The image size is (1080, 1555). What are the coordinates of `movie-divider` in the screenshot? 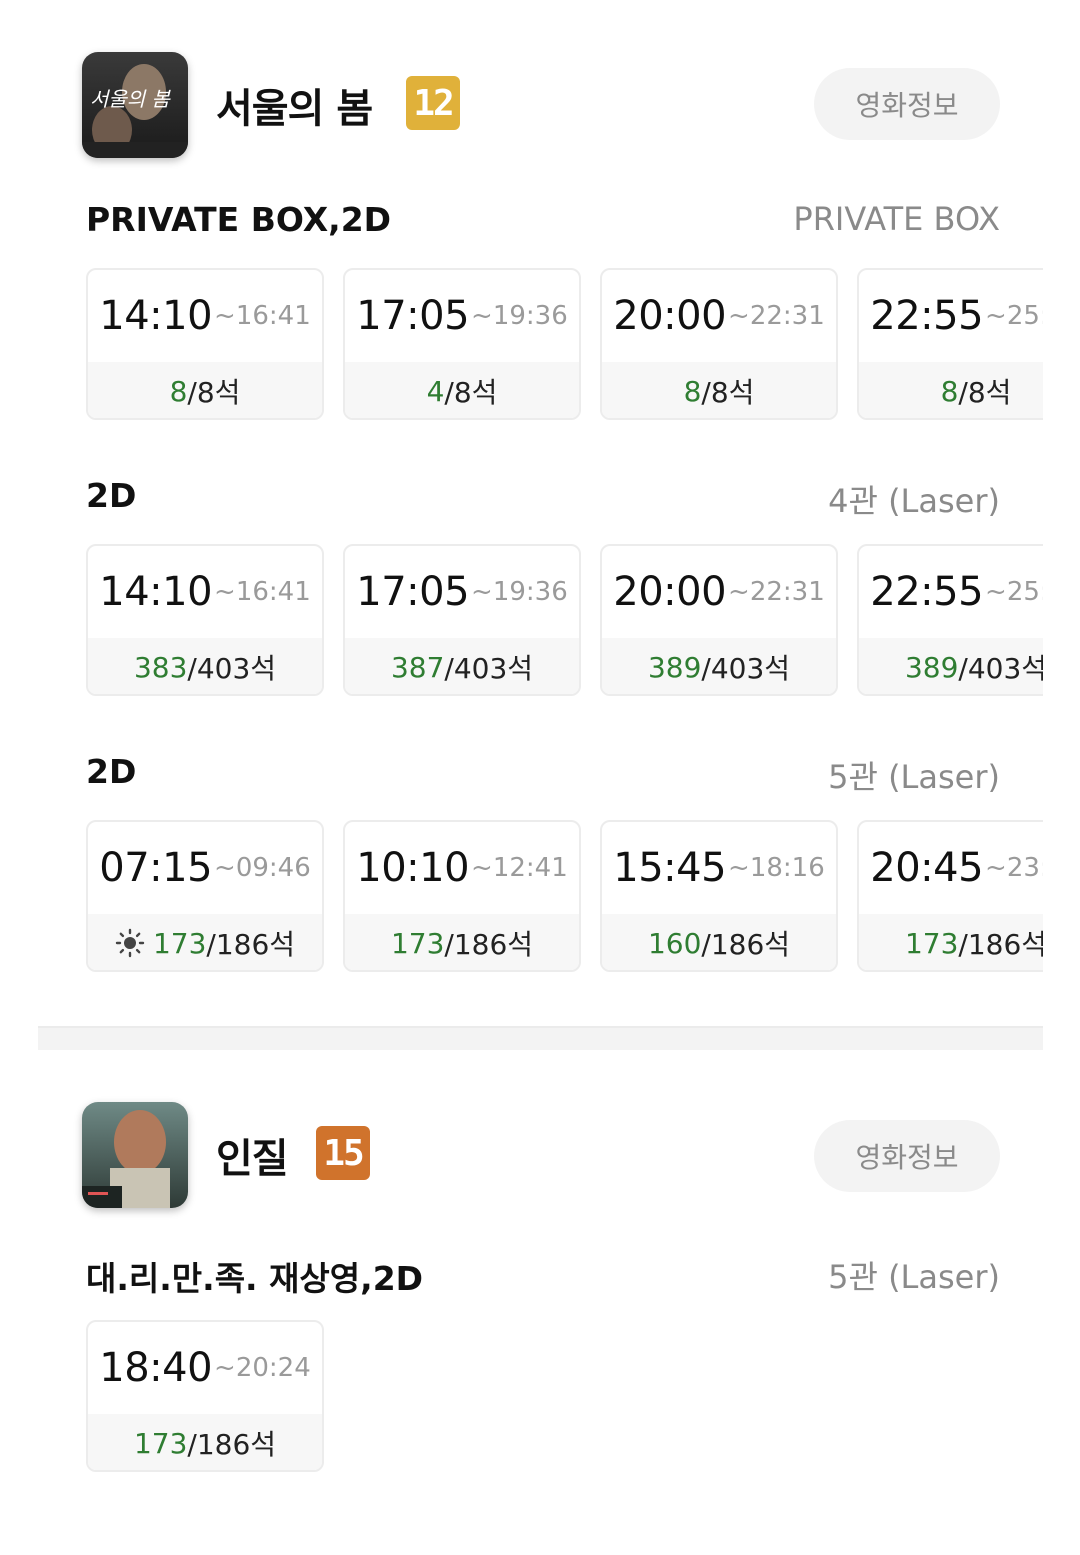 It's located at (540, 1038).